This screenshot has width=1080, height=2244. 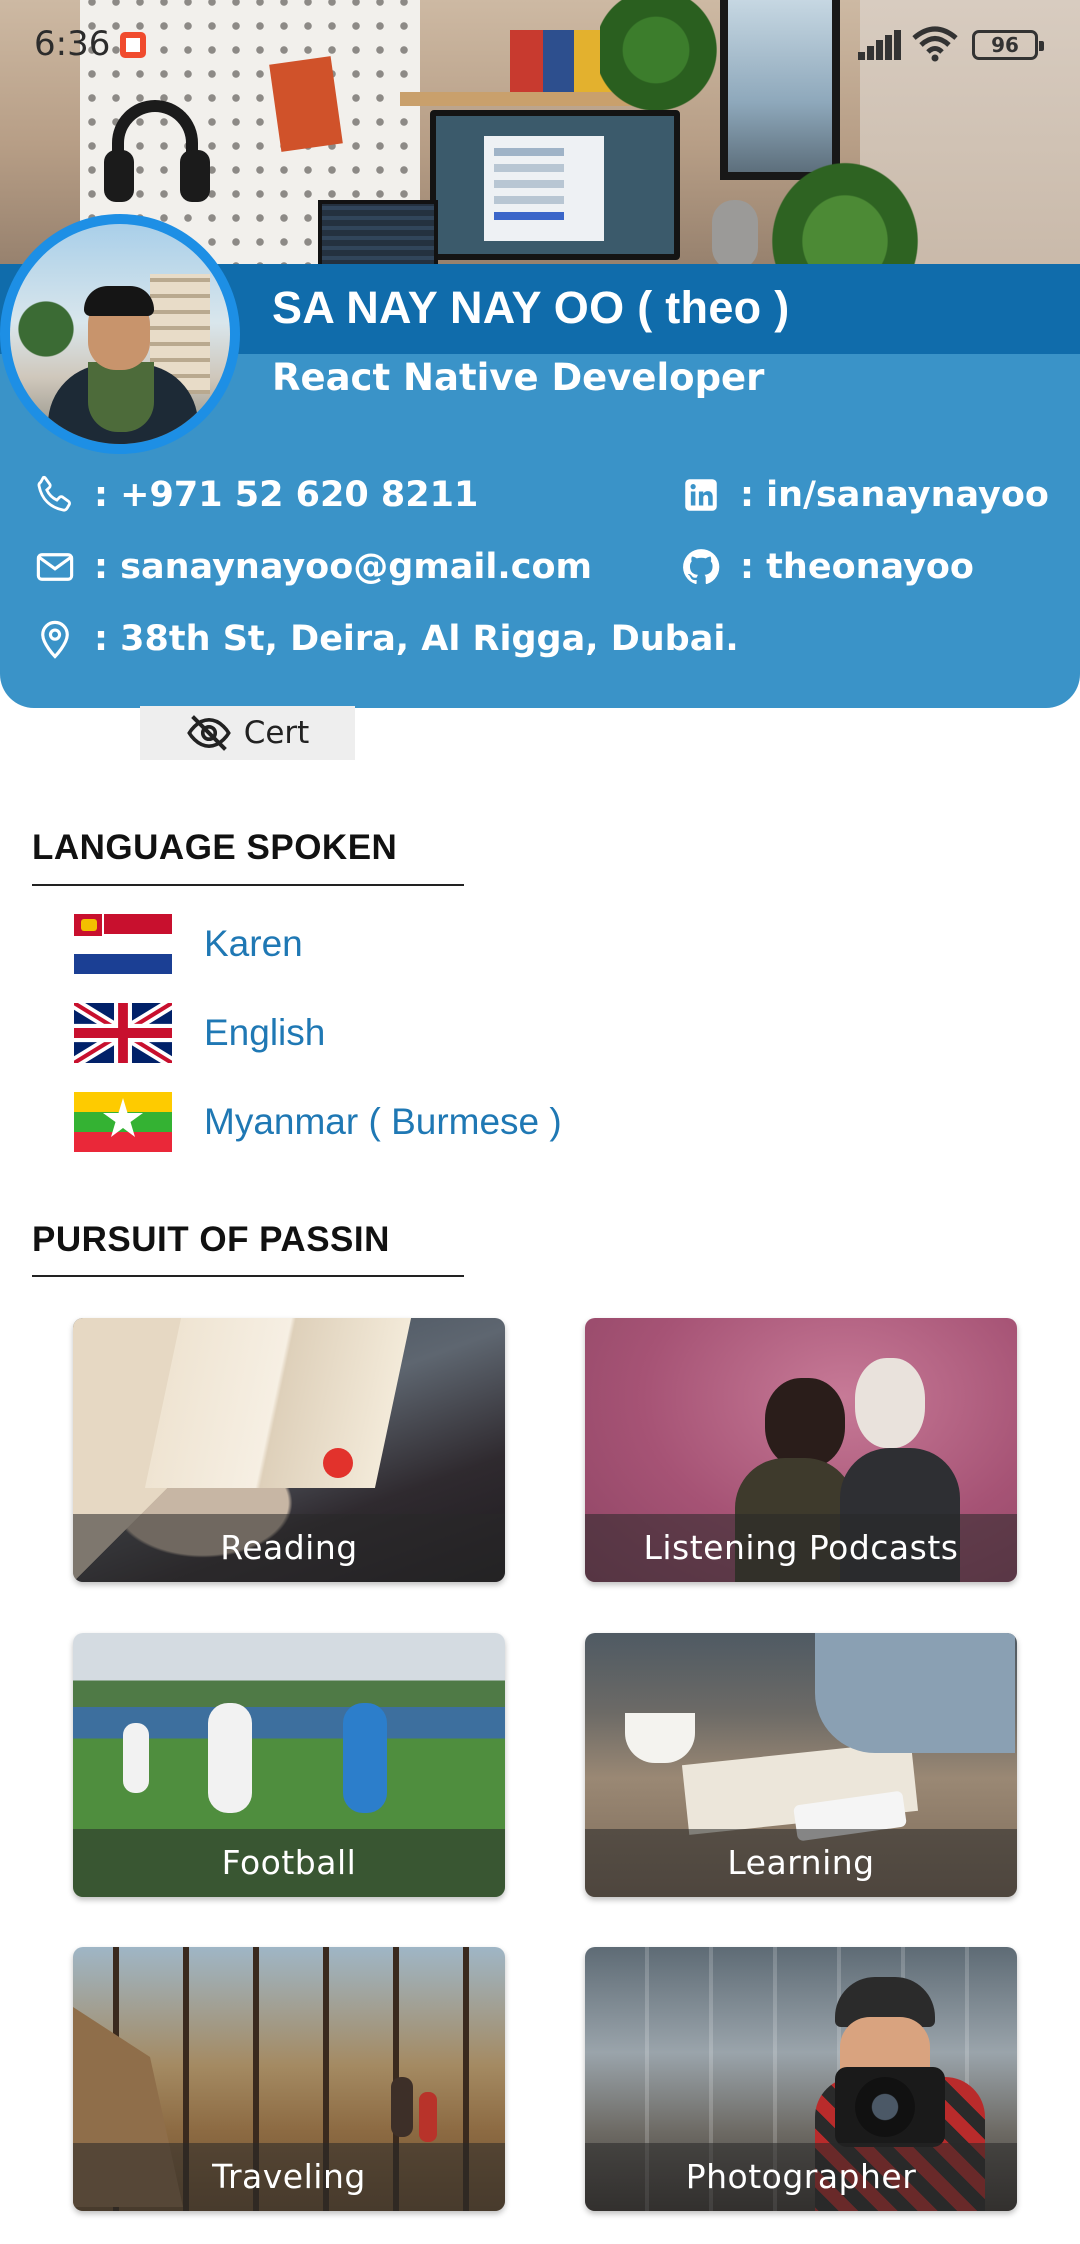 What do you see at coordinates (289, 1765) in the screenshot?
I see `passion-tile-football: Football` at bounding box center [289, 1765].